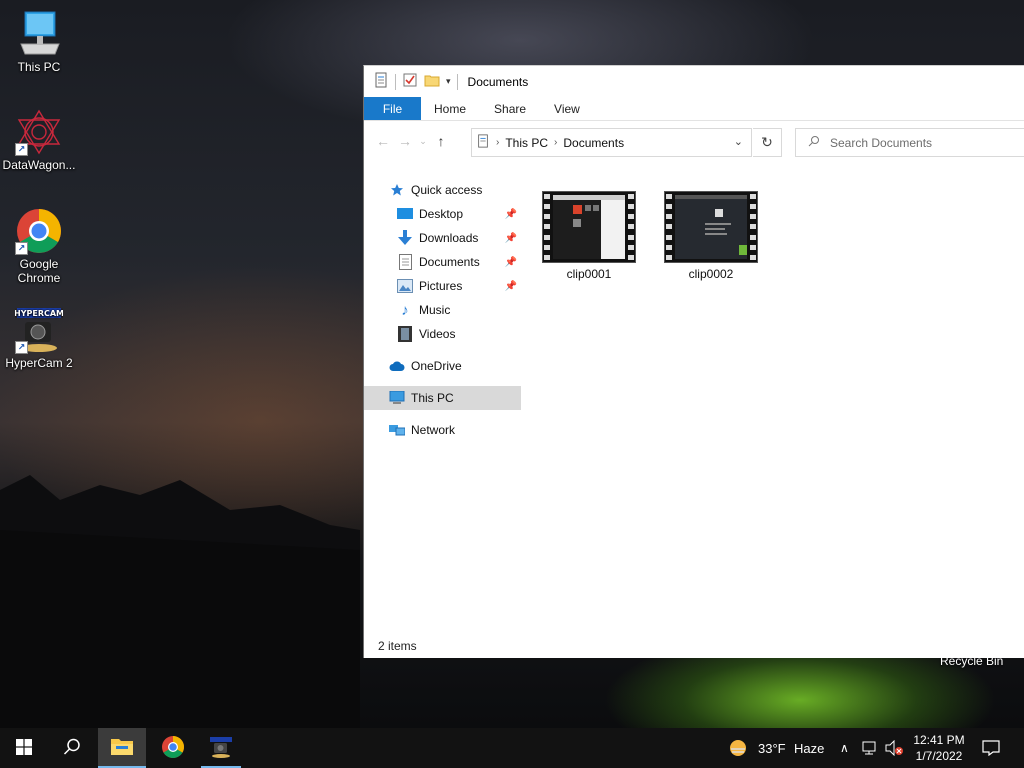  What do you see at coordinates (397, 430) in the screenshot?
I see `network-icon` at bounding box center [397, 430].